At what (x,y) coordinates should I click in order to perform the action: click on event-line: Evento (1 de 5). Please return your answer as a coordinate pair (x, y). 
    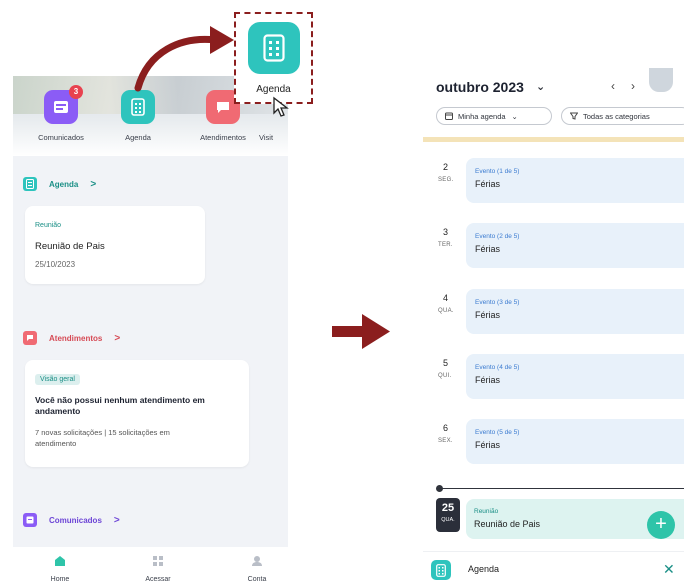
    Looking at the image, I should click on (497, 171).